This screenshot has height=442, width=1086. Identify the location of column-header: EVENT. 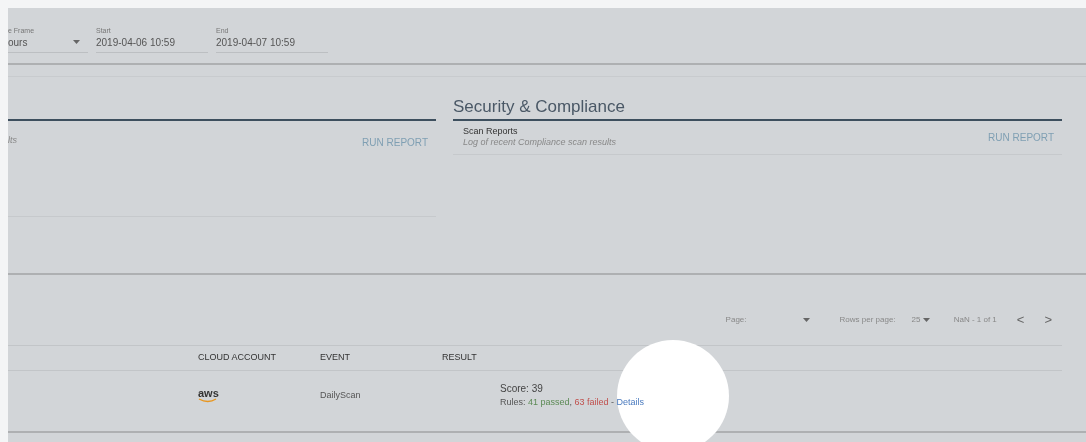
(335, 357).